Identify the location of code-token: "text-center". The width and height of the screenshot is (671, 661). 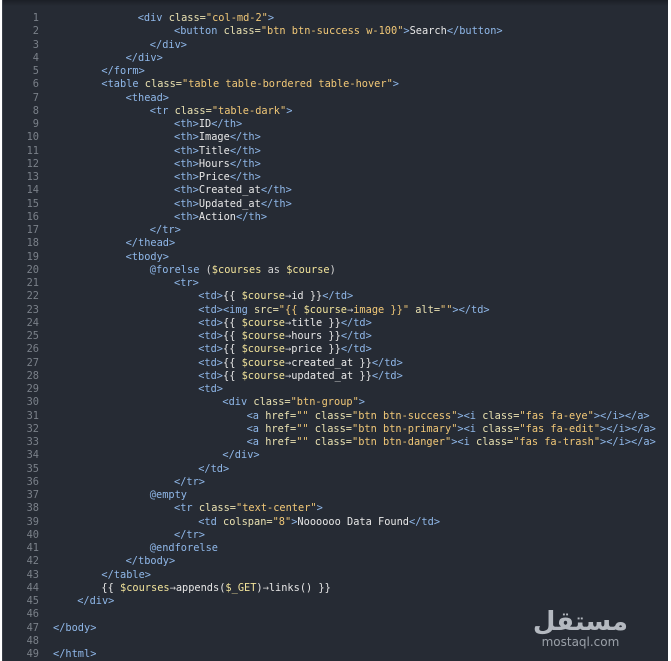
(276, 508).